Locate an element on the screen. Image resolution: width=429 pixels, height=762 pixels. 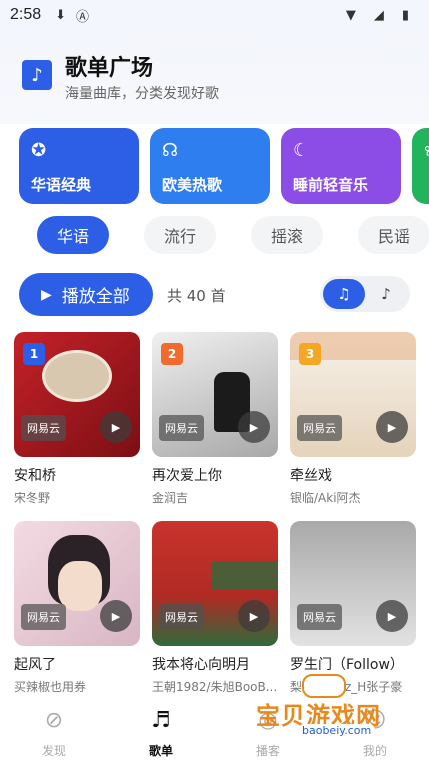
tab-label: 播客 is located at coordinates (267, 751).